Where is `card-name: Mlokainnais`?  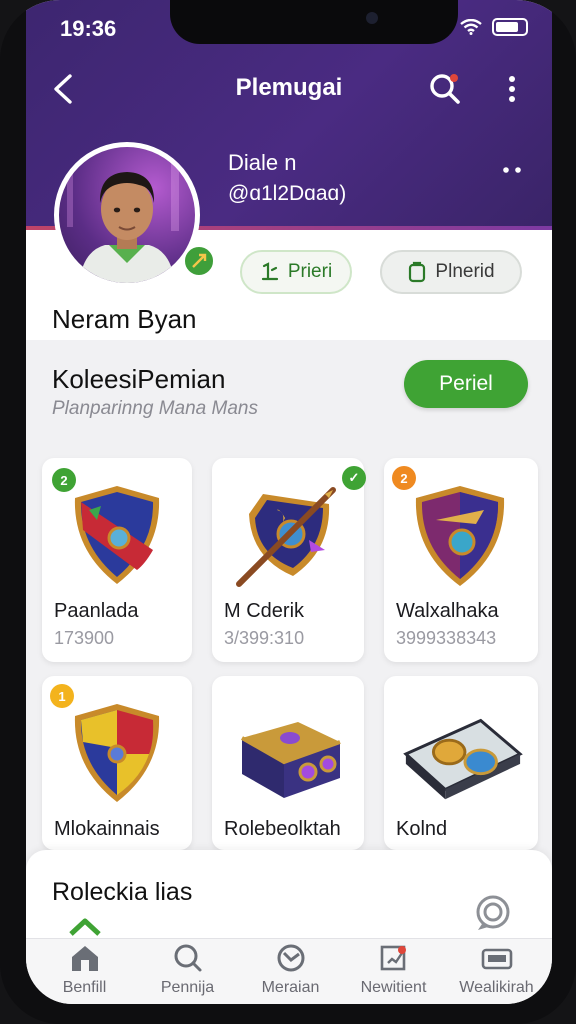
card-name: Mlokainnais is located at coordinates (107, 829).